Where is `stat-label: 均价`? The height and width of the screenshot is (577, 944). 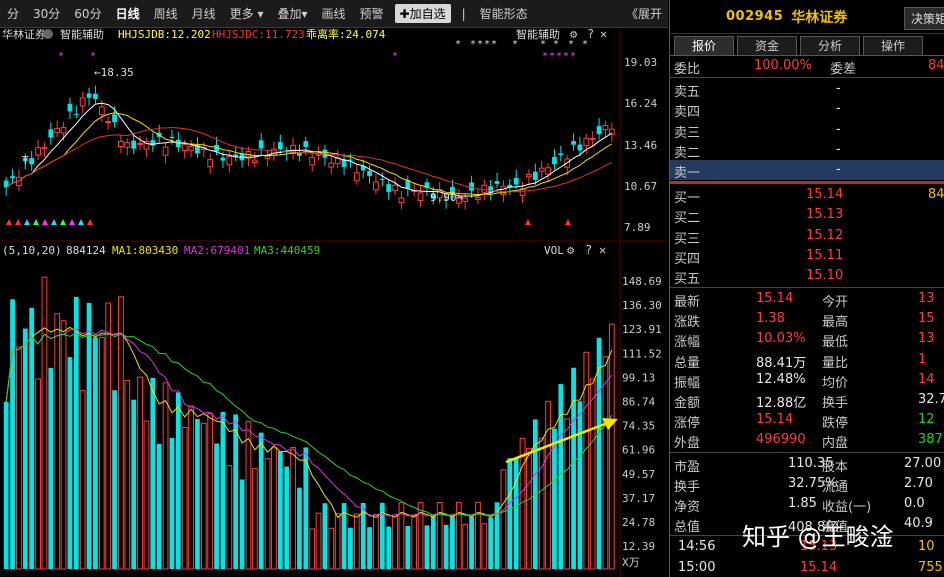 stat-label: 均价 is located at coordinates (835, 383).